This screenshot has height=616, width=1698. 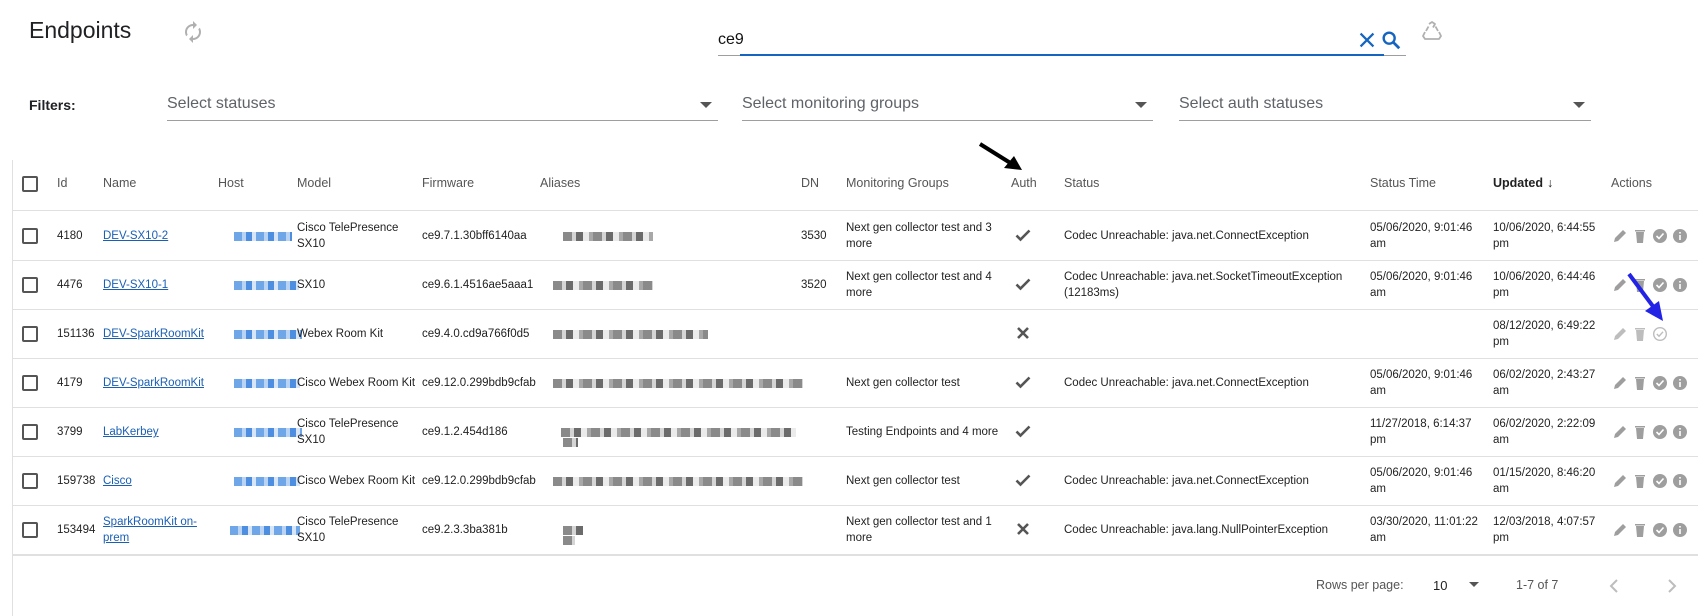 I want to click on previous-page-icon, so click(x=1614, y=586).